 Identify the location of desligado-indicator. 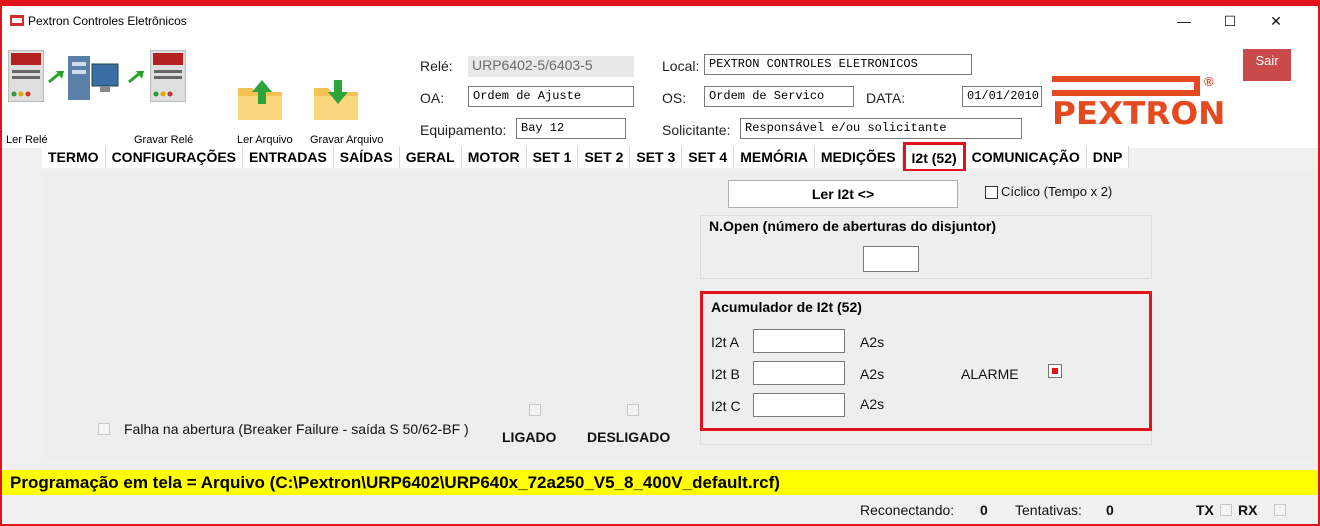
(633, 410).